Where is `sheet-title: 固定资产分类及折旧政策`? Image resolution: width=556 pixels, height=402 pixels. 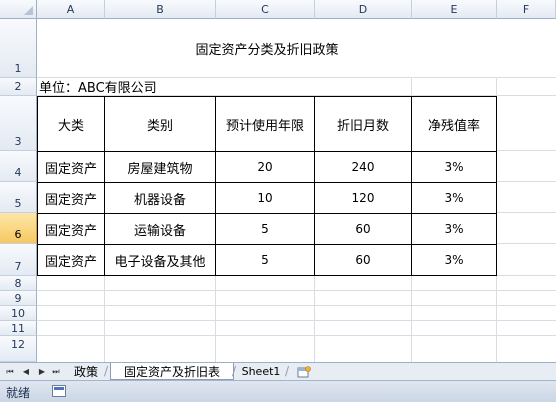 sheet-title: 固定资产分类及折旧政策 is located at coordinates (267, 48).